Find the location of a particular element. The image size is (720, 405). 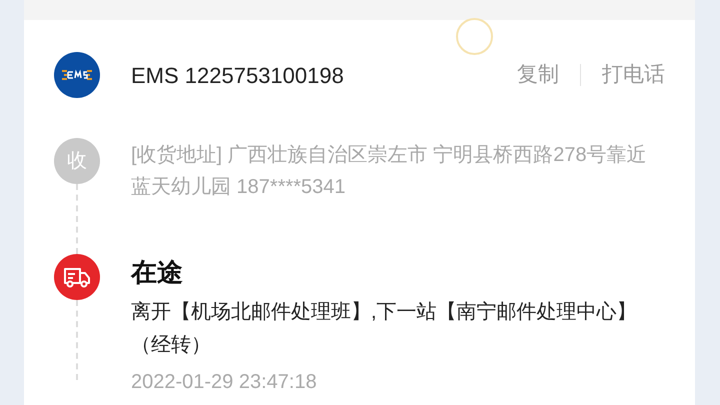

copy-button: 复制 is located at coordinates (538, 75).